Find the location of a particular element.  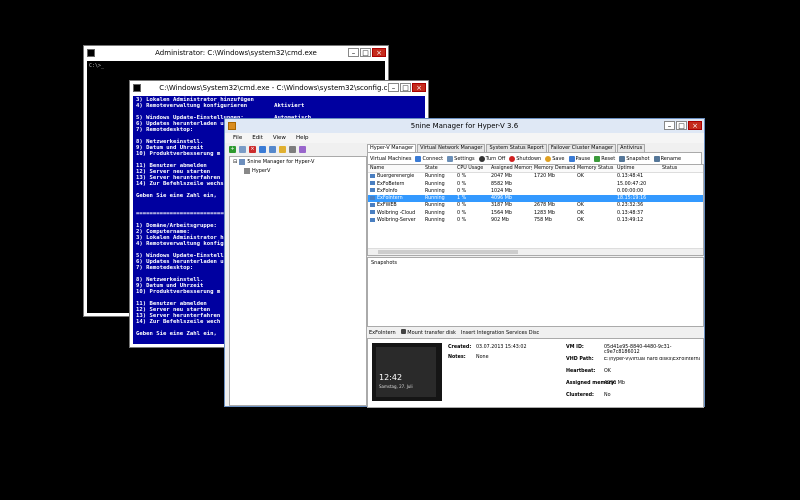

vhd-label: VHD Path: is located at coordinates (580, 359).